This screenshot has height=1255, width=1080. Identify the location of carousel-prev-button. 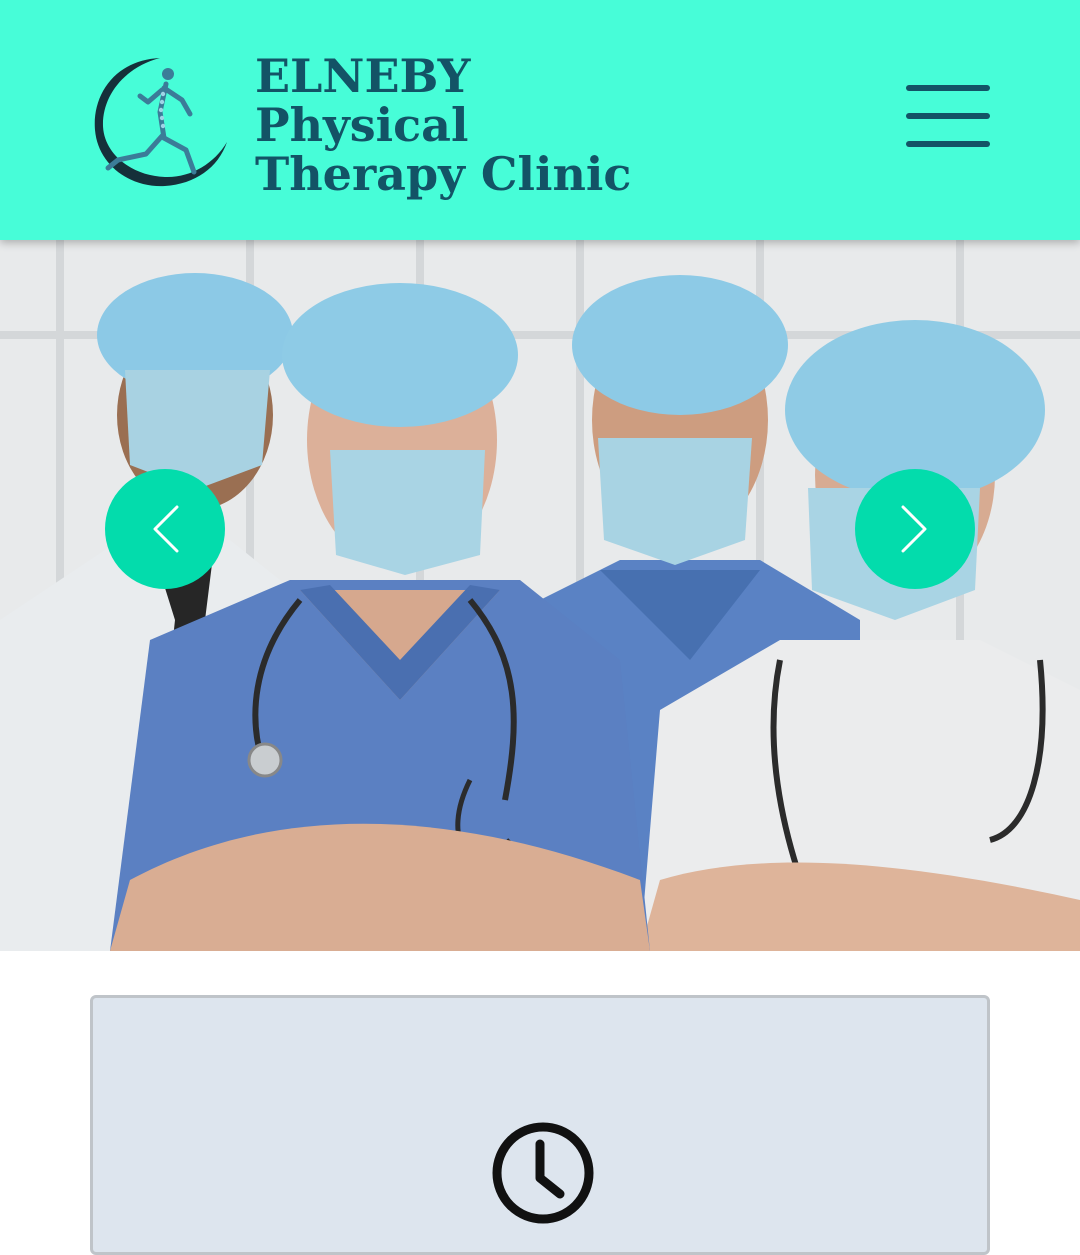
(165, 529).